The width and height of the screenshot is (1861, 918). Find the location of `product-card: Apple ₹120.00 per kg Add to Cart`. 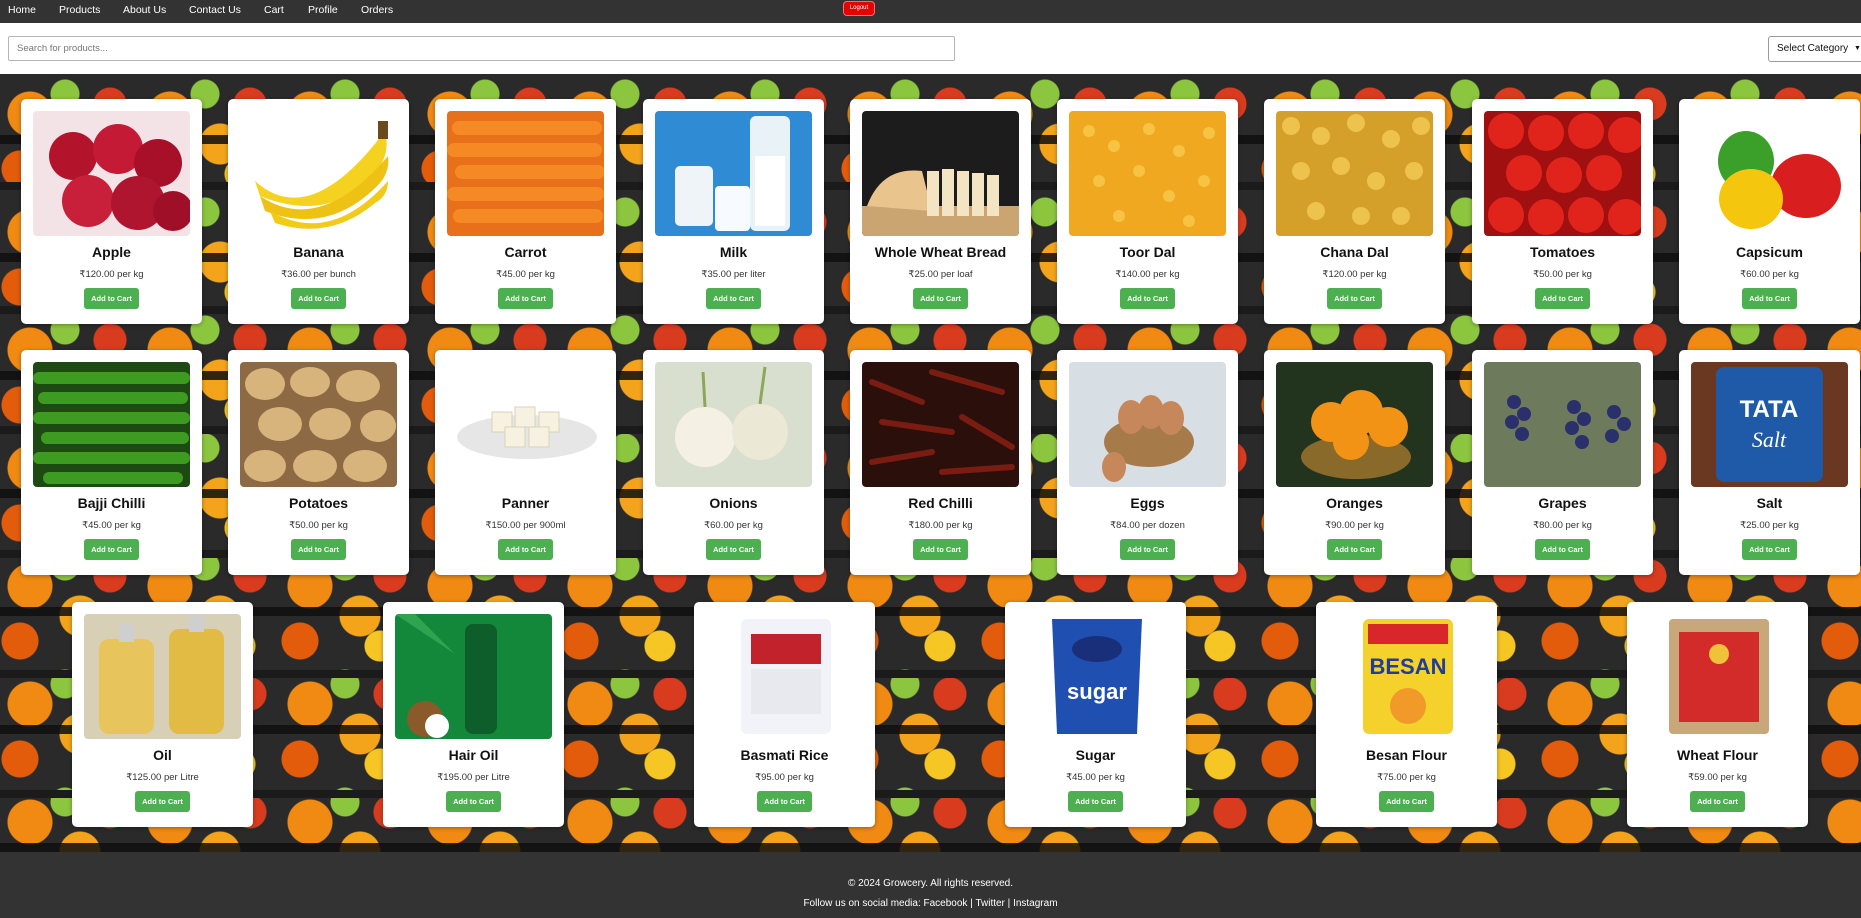

product-card: Apple ₹120.00 per kg Add to Cart is located at coordinates (111, 211).